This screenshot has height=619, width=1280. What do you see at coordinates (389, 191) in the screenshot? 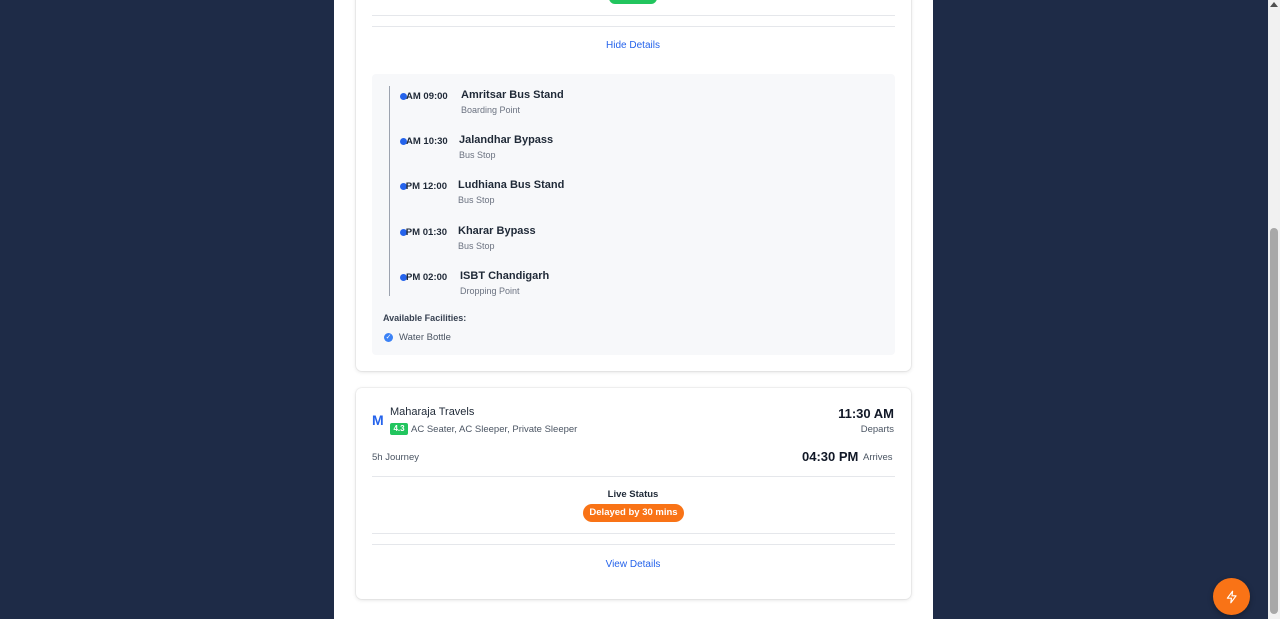
I see `timeline-line` at bounding box center [389, 191].